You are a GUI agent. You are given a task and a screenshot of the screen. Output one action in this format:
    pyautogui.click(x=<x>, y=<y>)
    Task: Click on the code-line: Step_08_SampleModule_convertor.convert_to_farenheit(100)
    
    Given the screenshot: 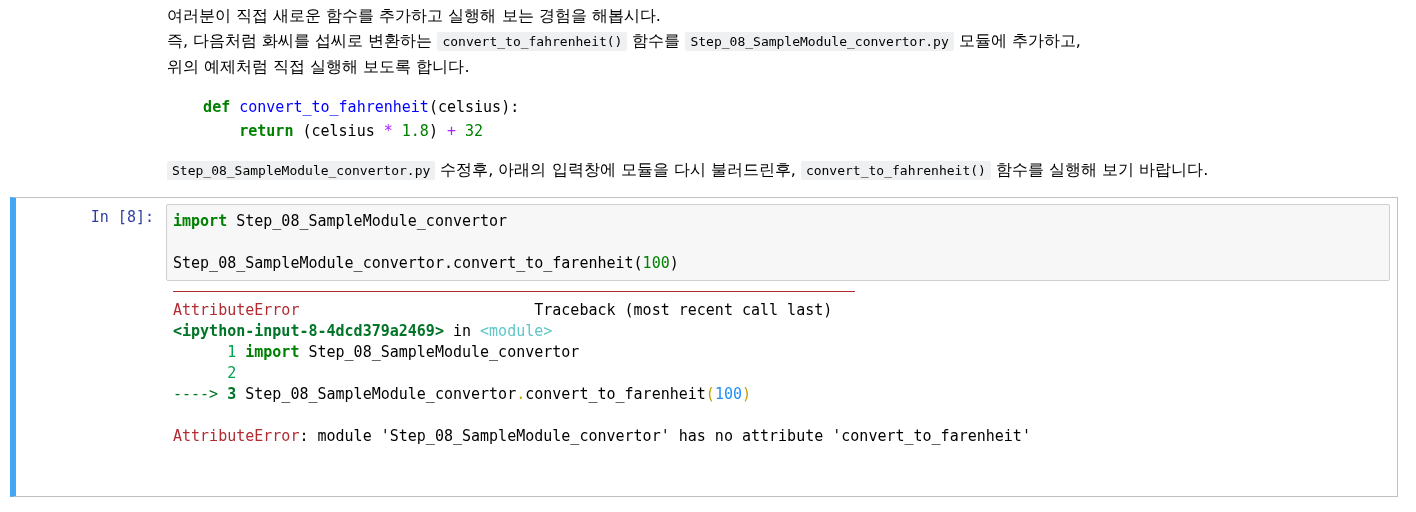 What is the action you would take?
    pyautogui.click(x=426, y=263)
    